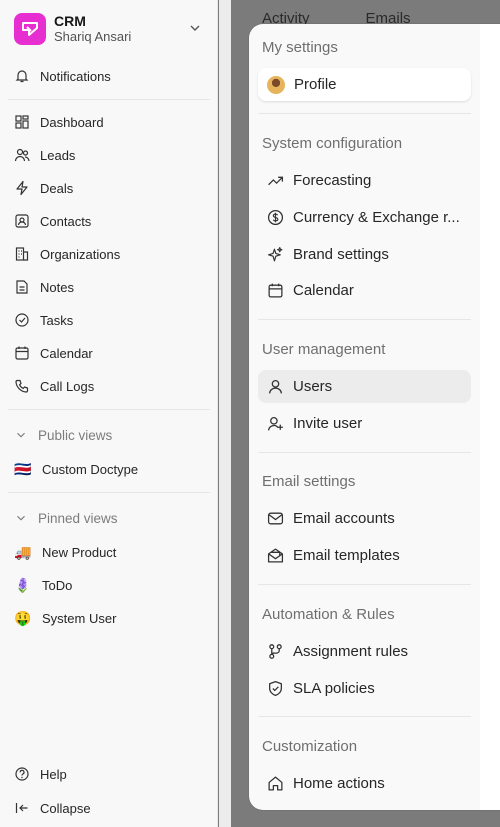 This screenshot has height=827, width=500. I want to click on workspace-switcher: CRM Shariq Ansari, so click(114, 29).